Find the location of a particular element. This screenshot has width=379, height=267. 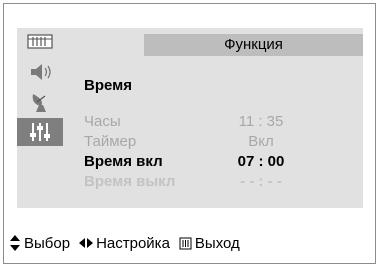

on-time-value: 07 : 00 is located at coordinates (261, 161).